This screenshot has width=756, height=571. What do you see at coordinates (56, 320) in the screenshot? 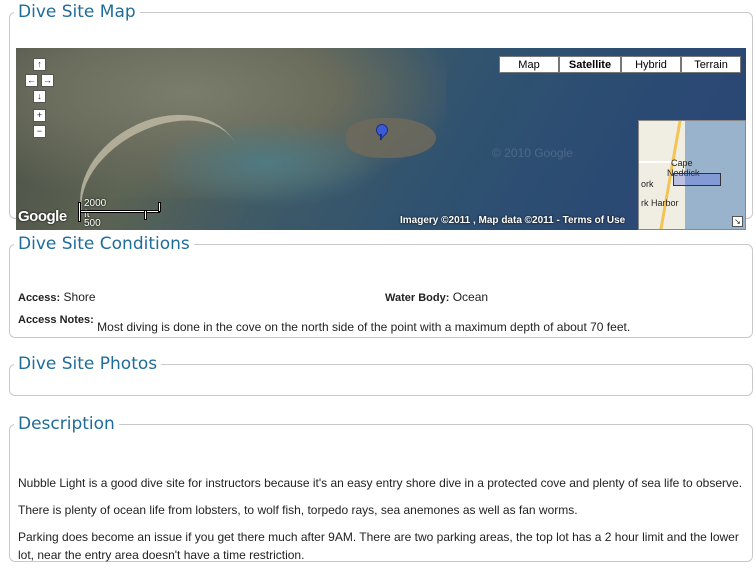
I see `access-notes-label: Access Notes:` at bounding box center [56, 320].